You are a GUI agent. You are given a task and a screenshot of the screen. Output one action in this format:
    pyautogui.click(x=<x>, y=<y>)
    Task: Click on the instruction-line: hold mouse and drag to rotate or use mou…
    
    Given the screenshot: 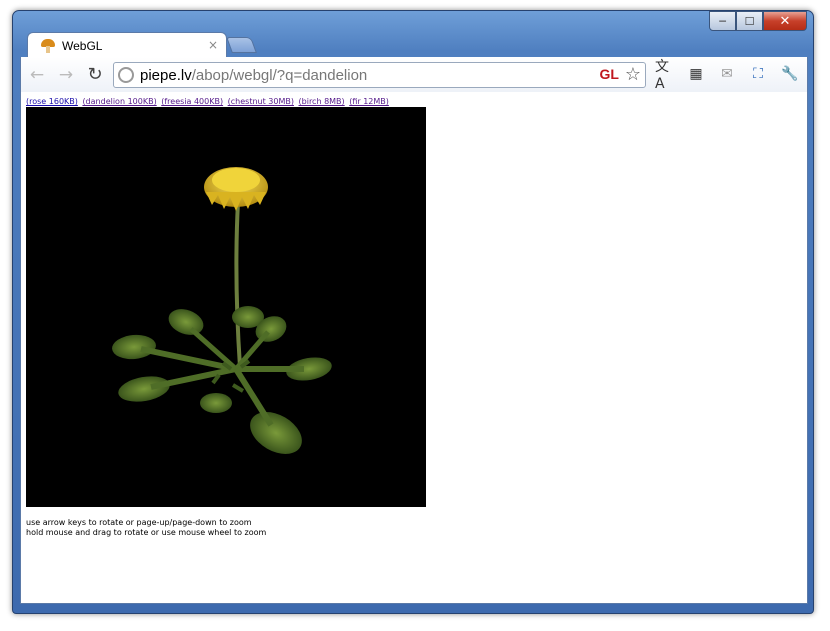 What is the action you would take?
    pyautogui.click(x=146, y=532)
    